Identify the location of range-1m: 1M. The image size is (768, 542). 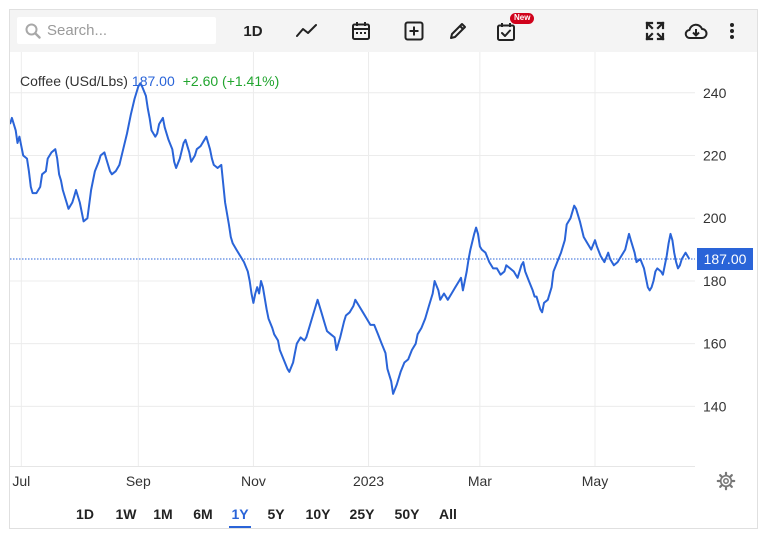
(163, 514).